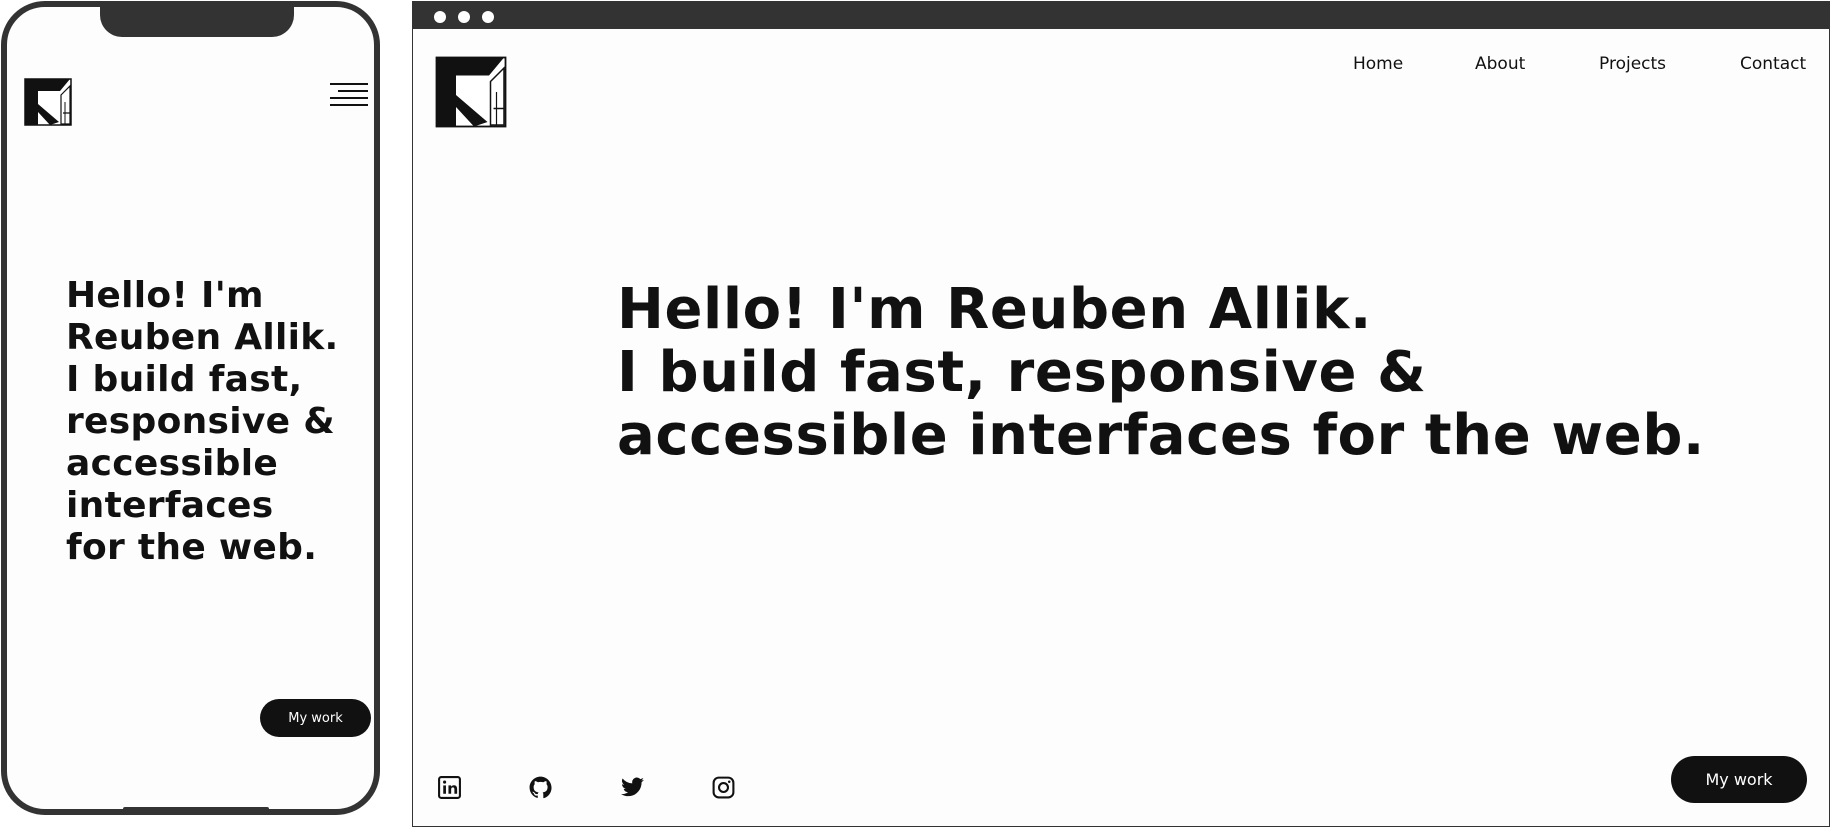  I want to click on hero-line: interfaces, so click(170, 505).